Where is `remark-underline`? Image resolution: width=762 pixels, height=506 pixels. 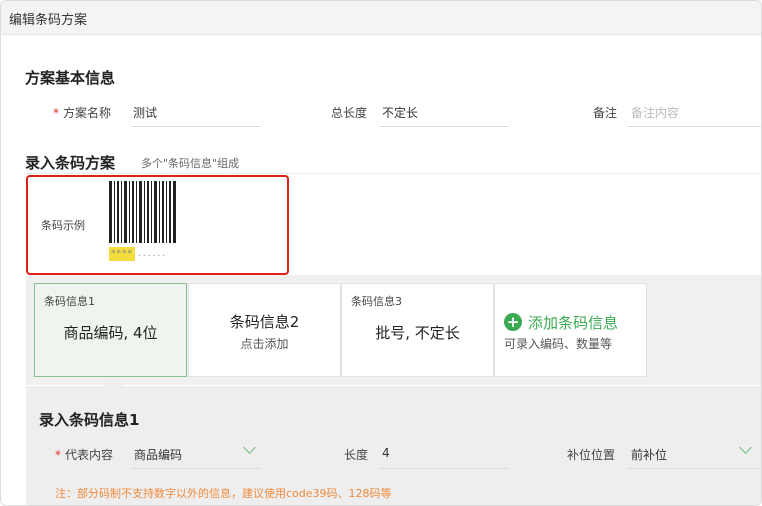 remark-underline is located at coordinates (694, 126).